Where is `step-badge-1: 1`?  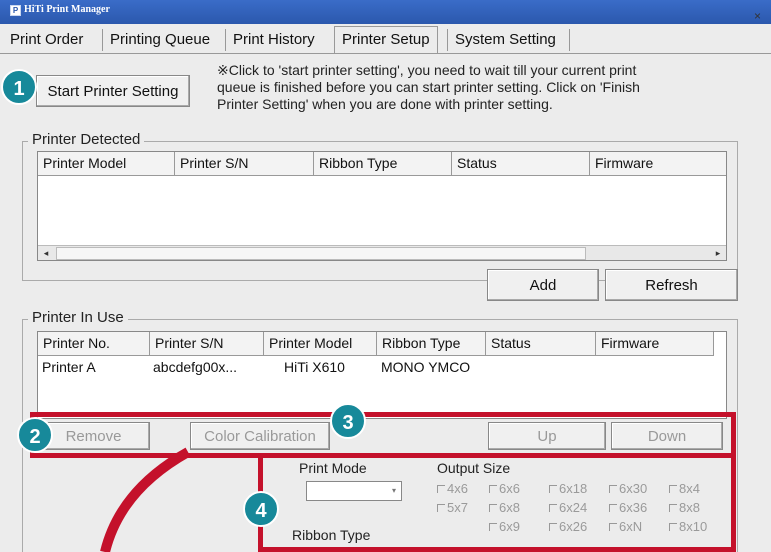
step-badge-1: 1 is located at coordinates (19, 87).